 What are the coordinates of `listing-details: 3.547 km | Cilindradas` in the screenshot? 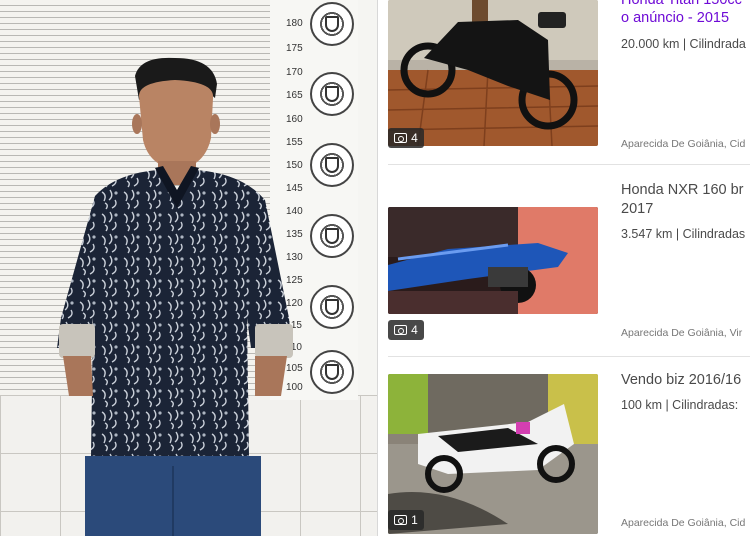 It's located at (683, 234).